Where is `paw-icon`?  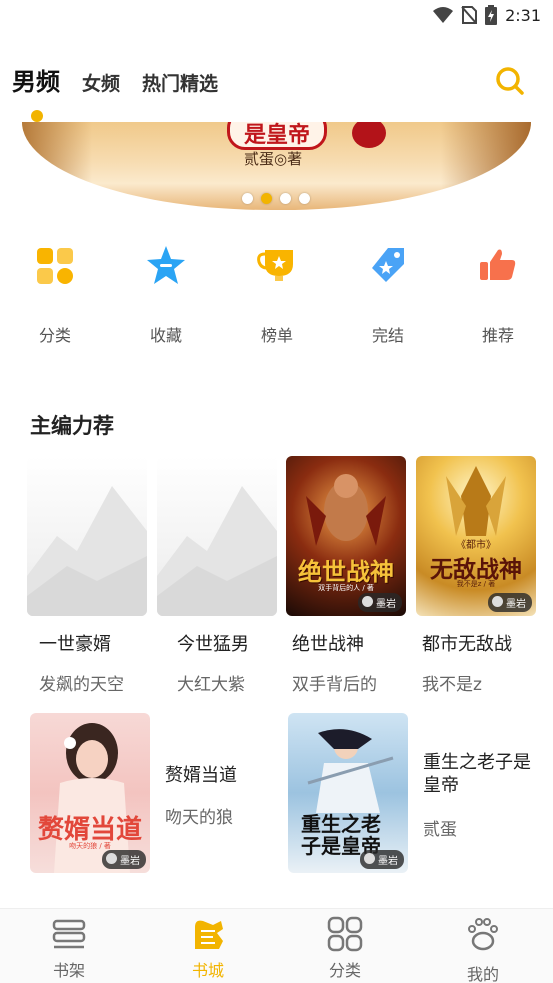 paw-icon is located at coordinates (483, 934).